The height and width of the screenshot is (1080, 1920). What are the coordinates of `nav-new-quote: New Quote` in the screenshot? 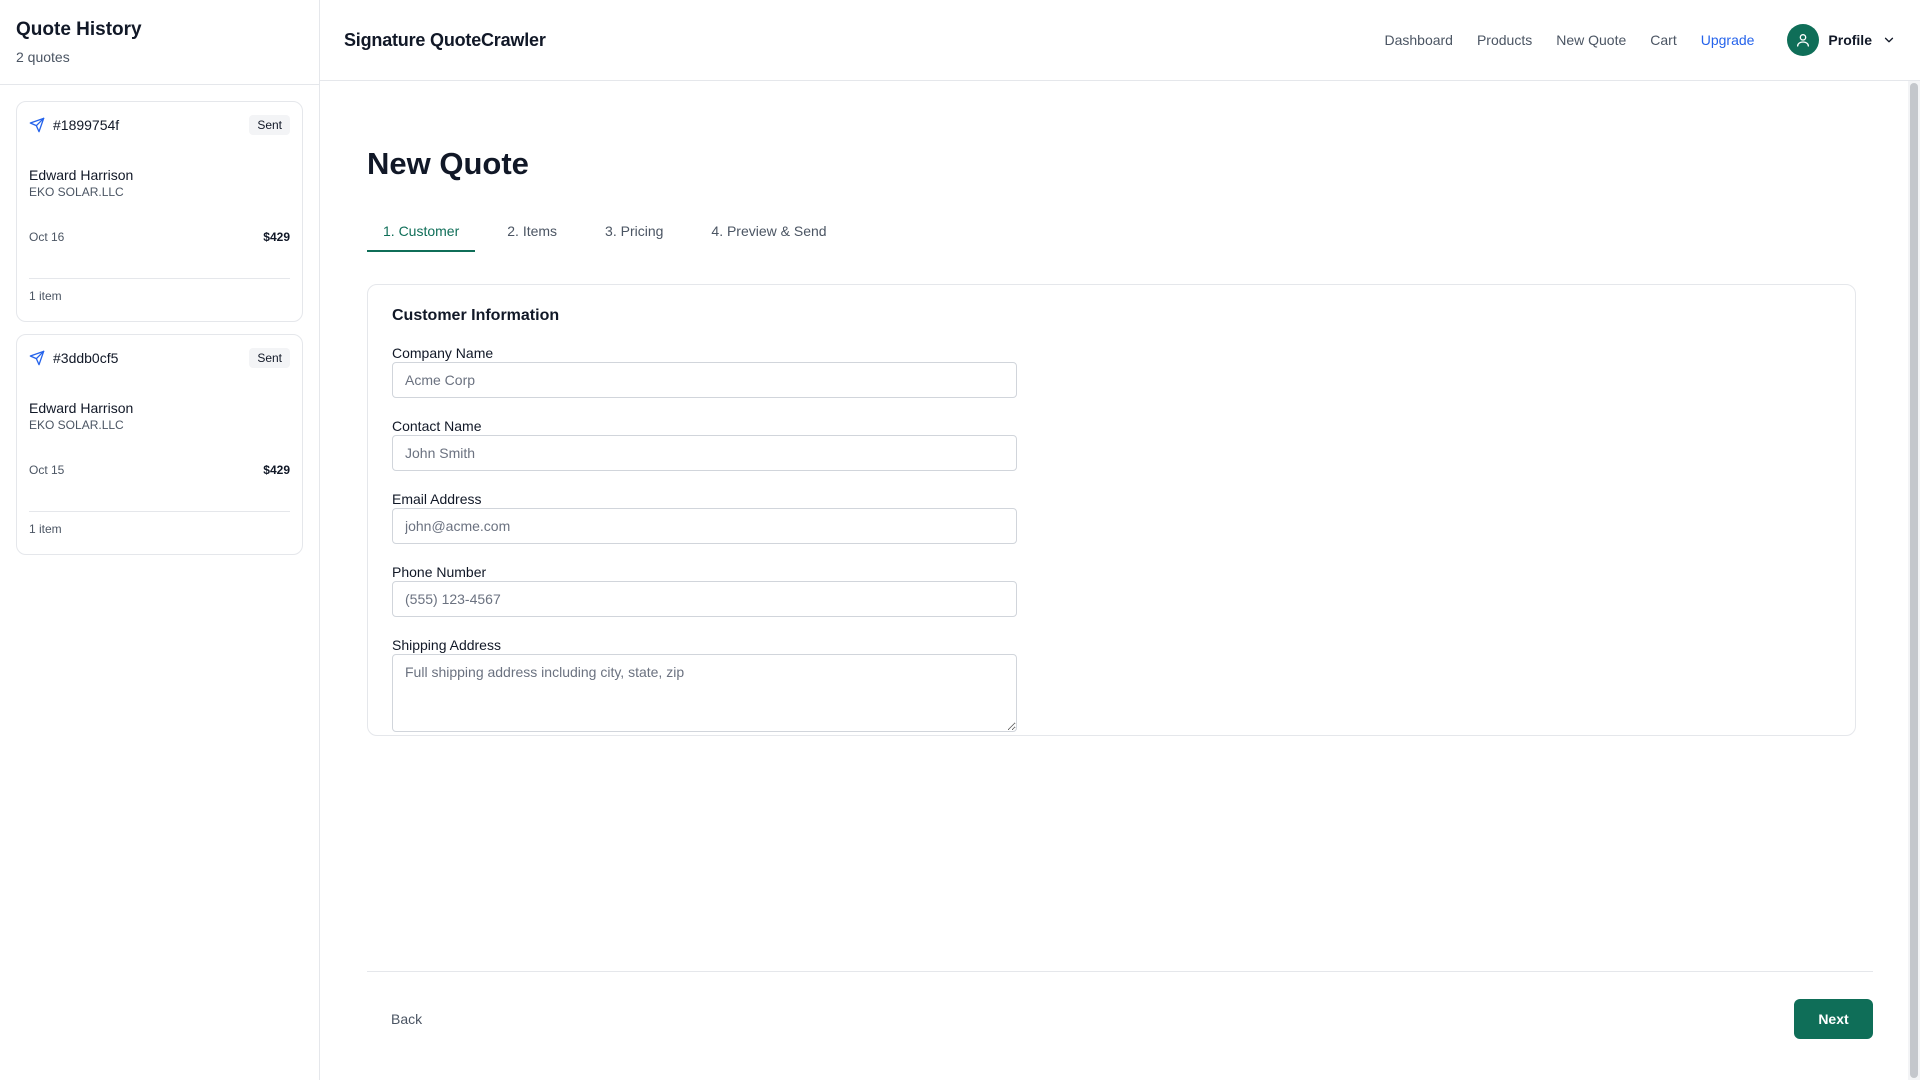 It's located at (1591, 40).